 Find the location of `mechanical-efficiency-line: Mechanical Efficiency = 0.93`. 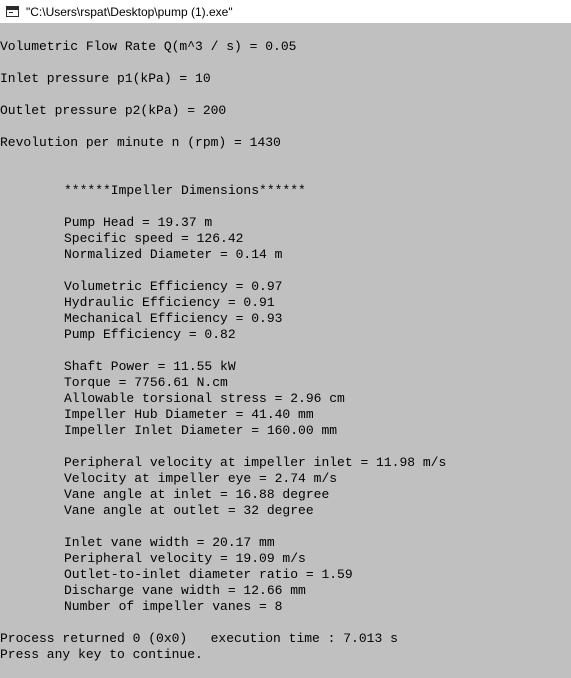

mechanical-efficiency-line: Mechanical Efficiency = 0.93 is located at coordinates (173, 318).